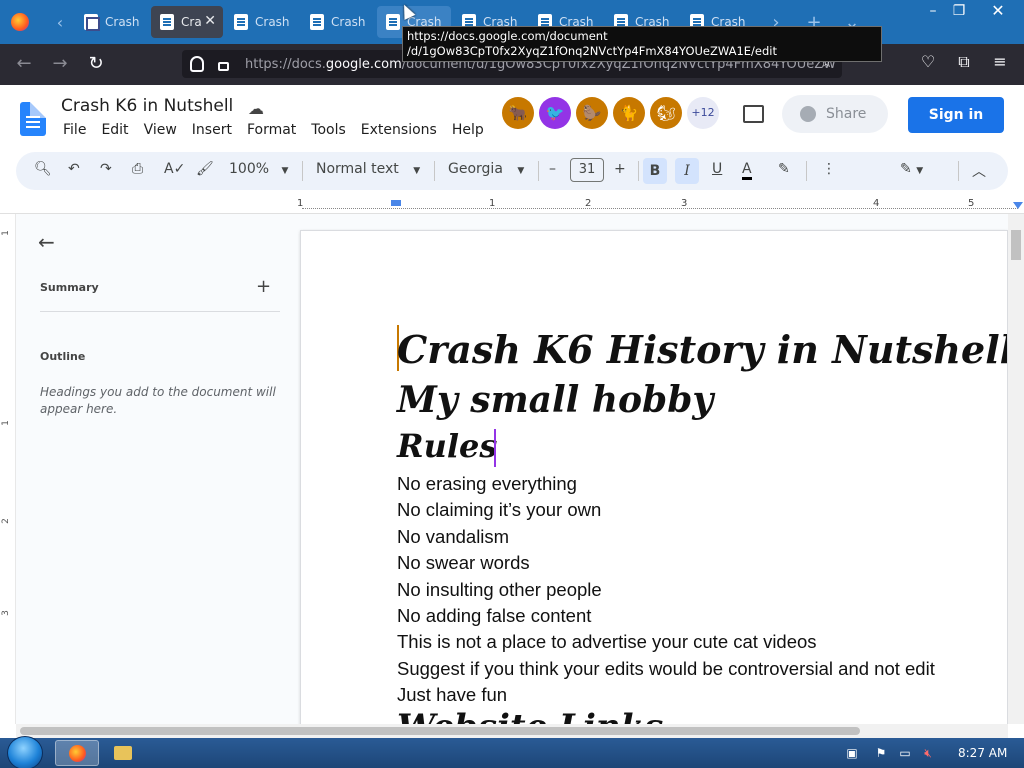 This screenshot has width=1024, height=768. I want to click on redo-icon: ↷, so click(106, 169).